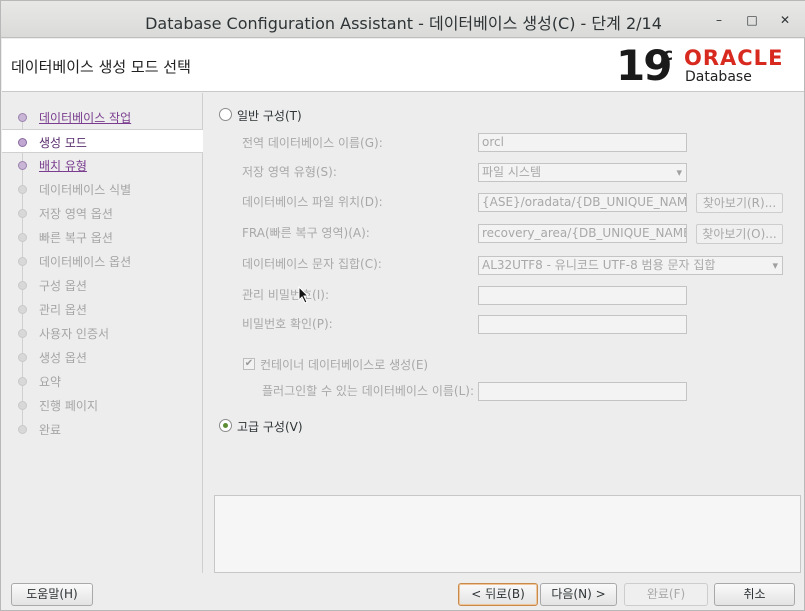  Describe the element at coordinates (76, 214) in the screenshot. I see `nav-step-label: 저장 영역 옵션` at that location.